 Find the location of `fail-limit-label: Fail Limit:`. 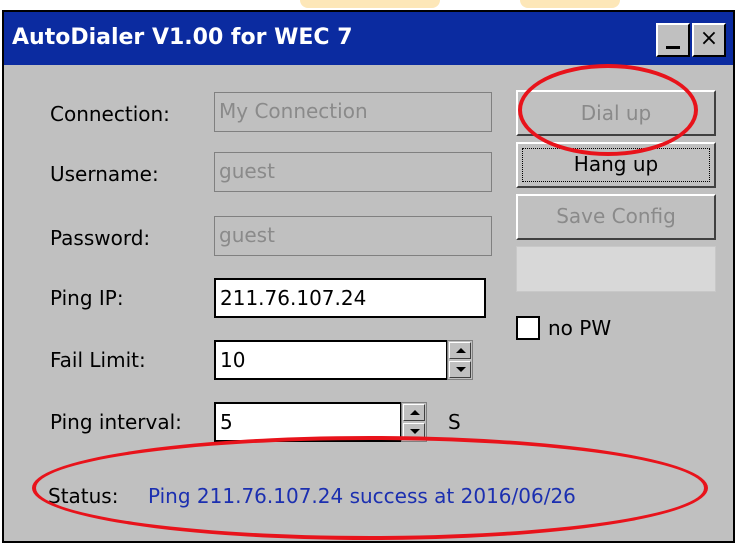

fail-limit-label: Fail Limit: is located at coordinates (98, 360).